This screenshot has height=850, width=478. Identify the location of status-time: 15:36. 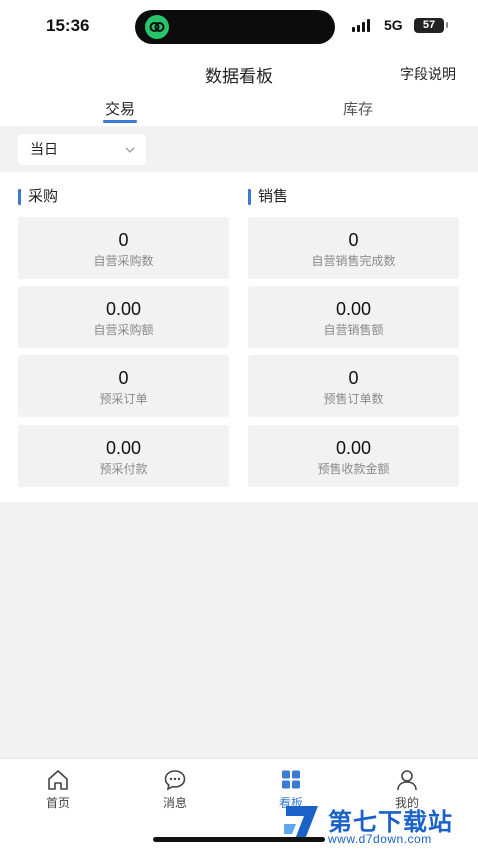
(68, 25).